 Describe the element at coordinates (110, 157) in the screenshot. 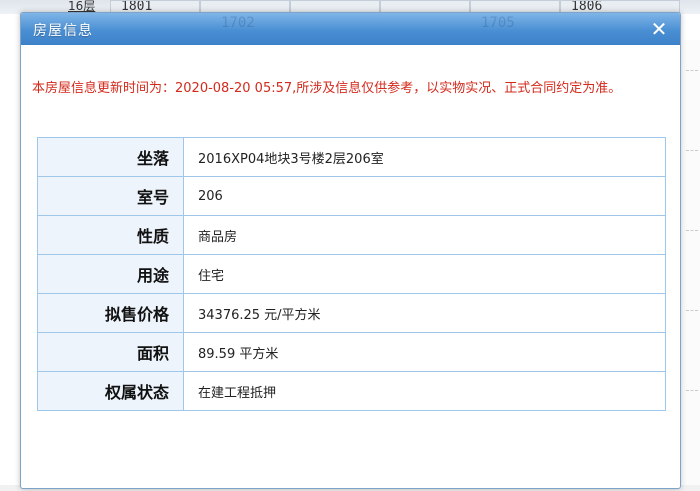

I see `row-label: 坐落` at that location.